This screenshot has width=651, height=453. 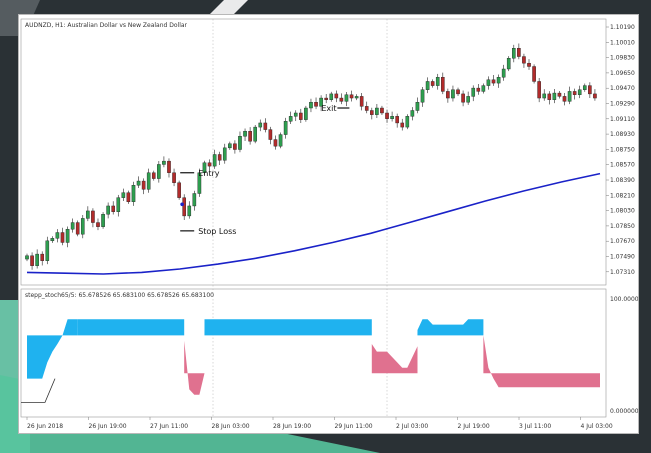 What do you see at coordinates (622, 104) in the screenshot?
I see `price-label: 1.09290` at bounding box center [622, 104].